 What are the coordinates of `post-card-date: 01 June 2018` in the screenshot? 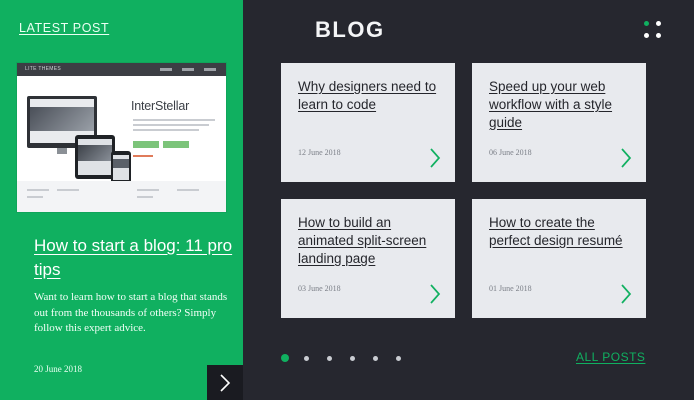 It's located at (510, 288).